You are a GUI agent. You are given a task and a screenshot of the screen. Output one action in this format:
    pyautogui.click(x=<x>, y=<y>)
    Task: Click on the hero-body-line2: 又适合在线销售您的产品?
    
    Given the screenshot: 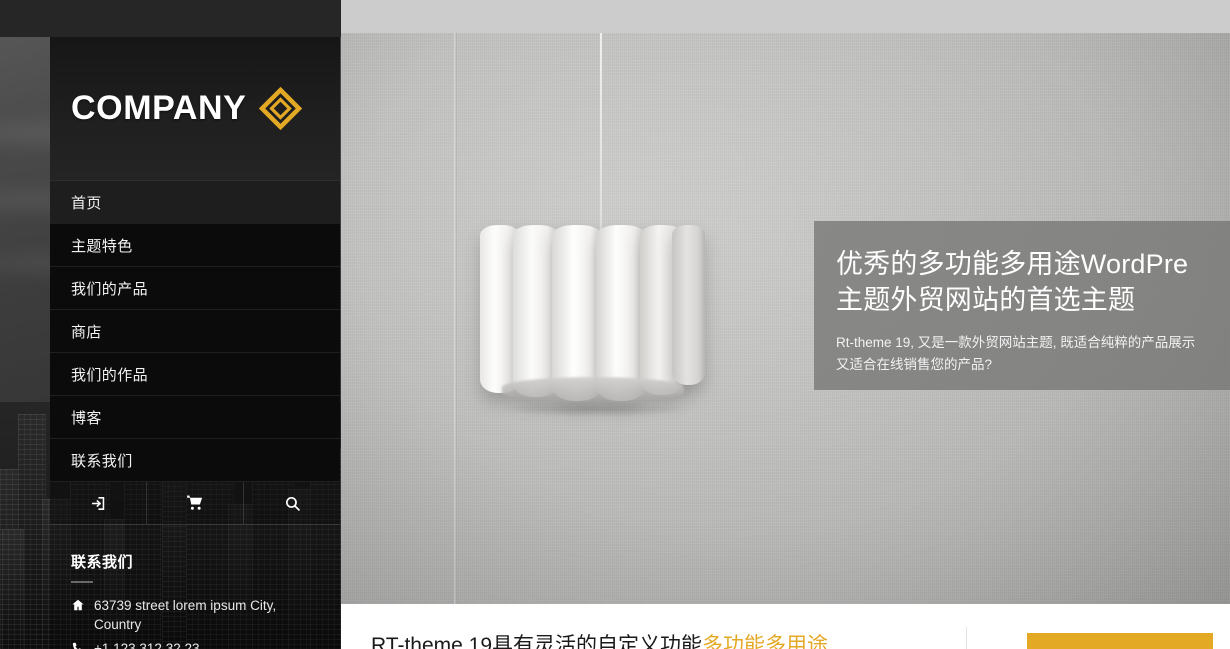 What is the action you would take?
    pyautogui.click(x=914, y=364)
    